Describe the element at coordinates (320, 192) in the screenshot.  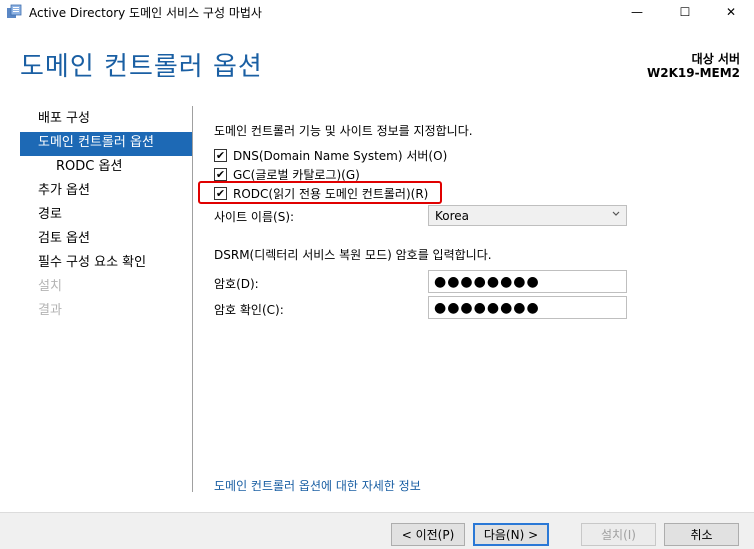
I see `rodc-highlight-box` at that location.